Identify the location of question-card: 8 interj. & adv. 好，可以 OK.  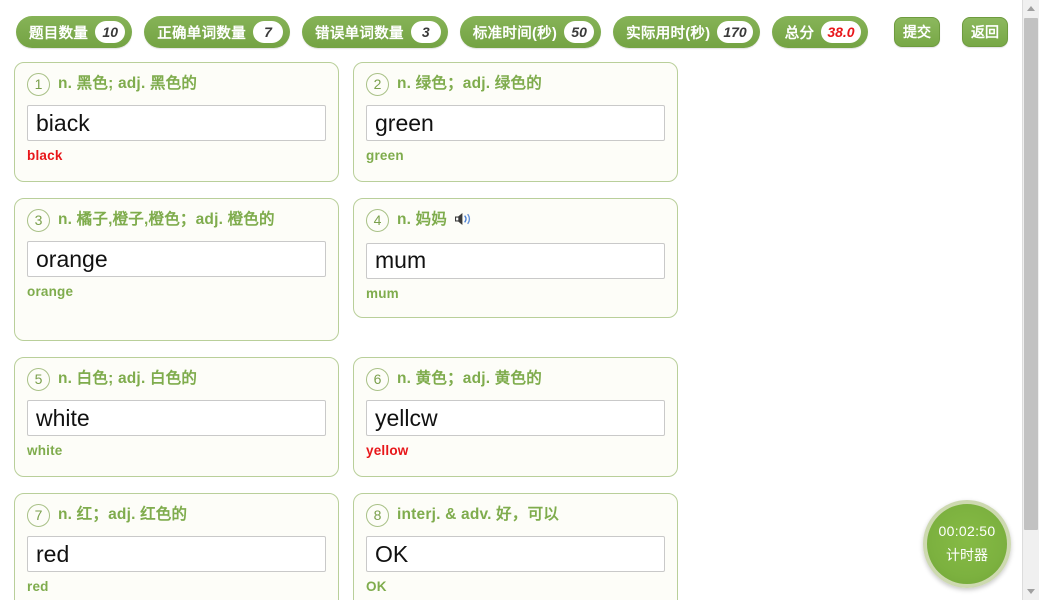
(515, 546).